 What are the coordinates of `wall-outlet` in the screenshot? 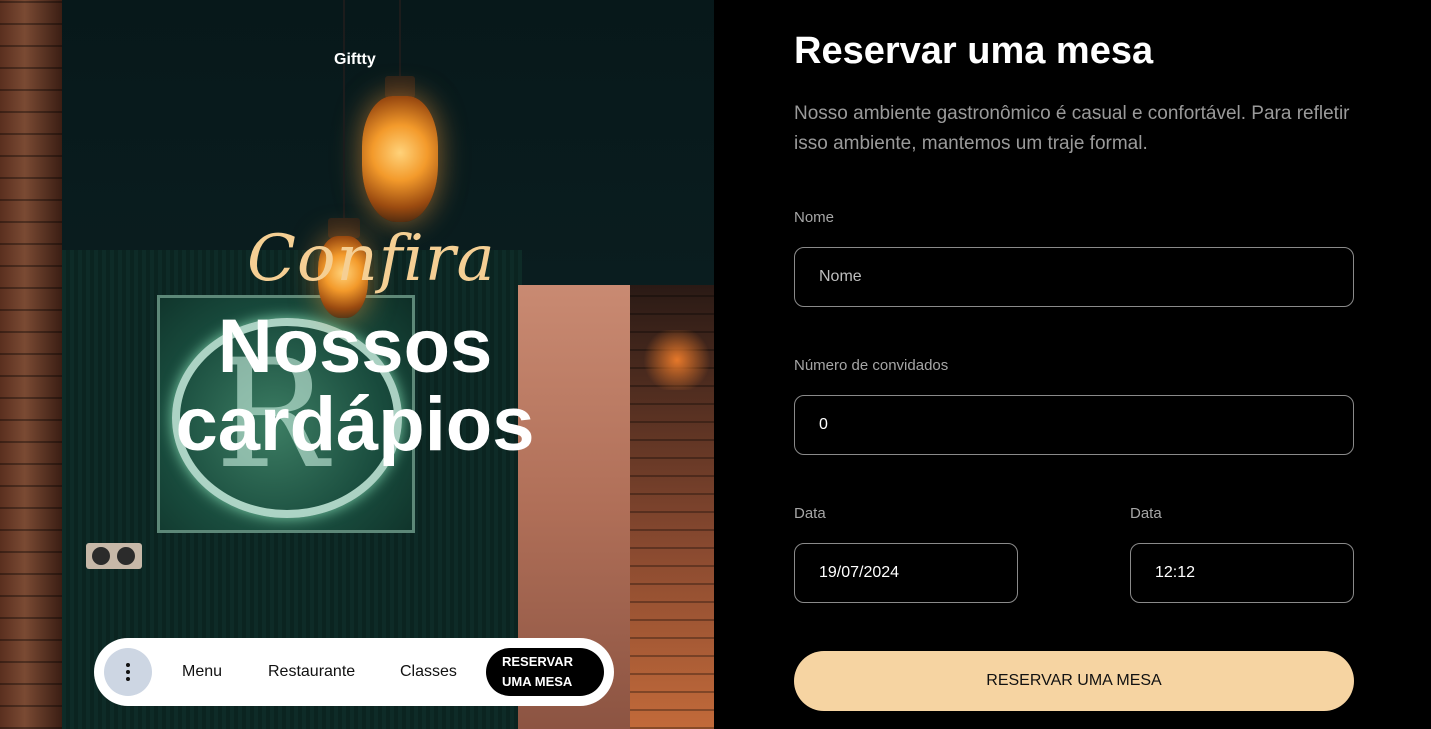 It's located at (114, 556).